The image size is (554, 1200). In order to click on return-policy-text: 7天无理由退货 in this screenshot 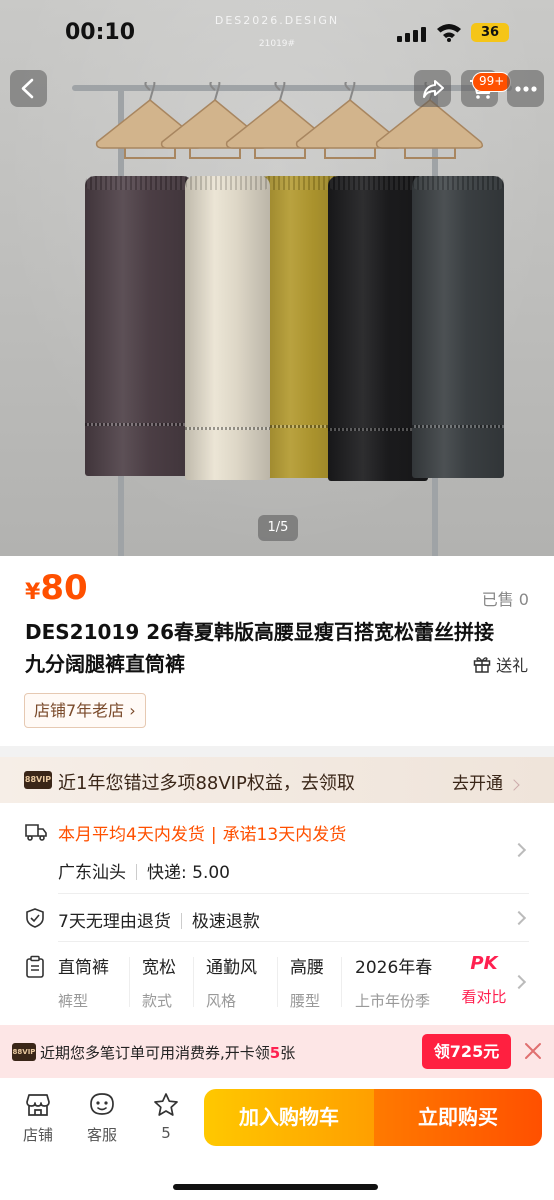, I will do `click(114, 922)`.